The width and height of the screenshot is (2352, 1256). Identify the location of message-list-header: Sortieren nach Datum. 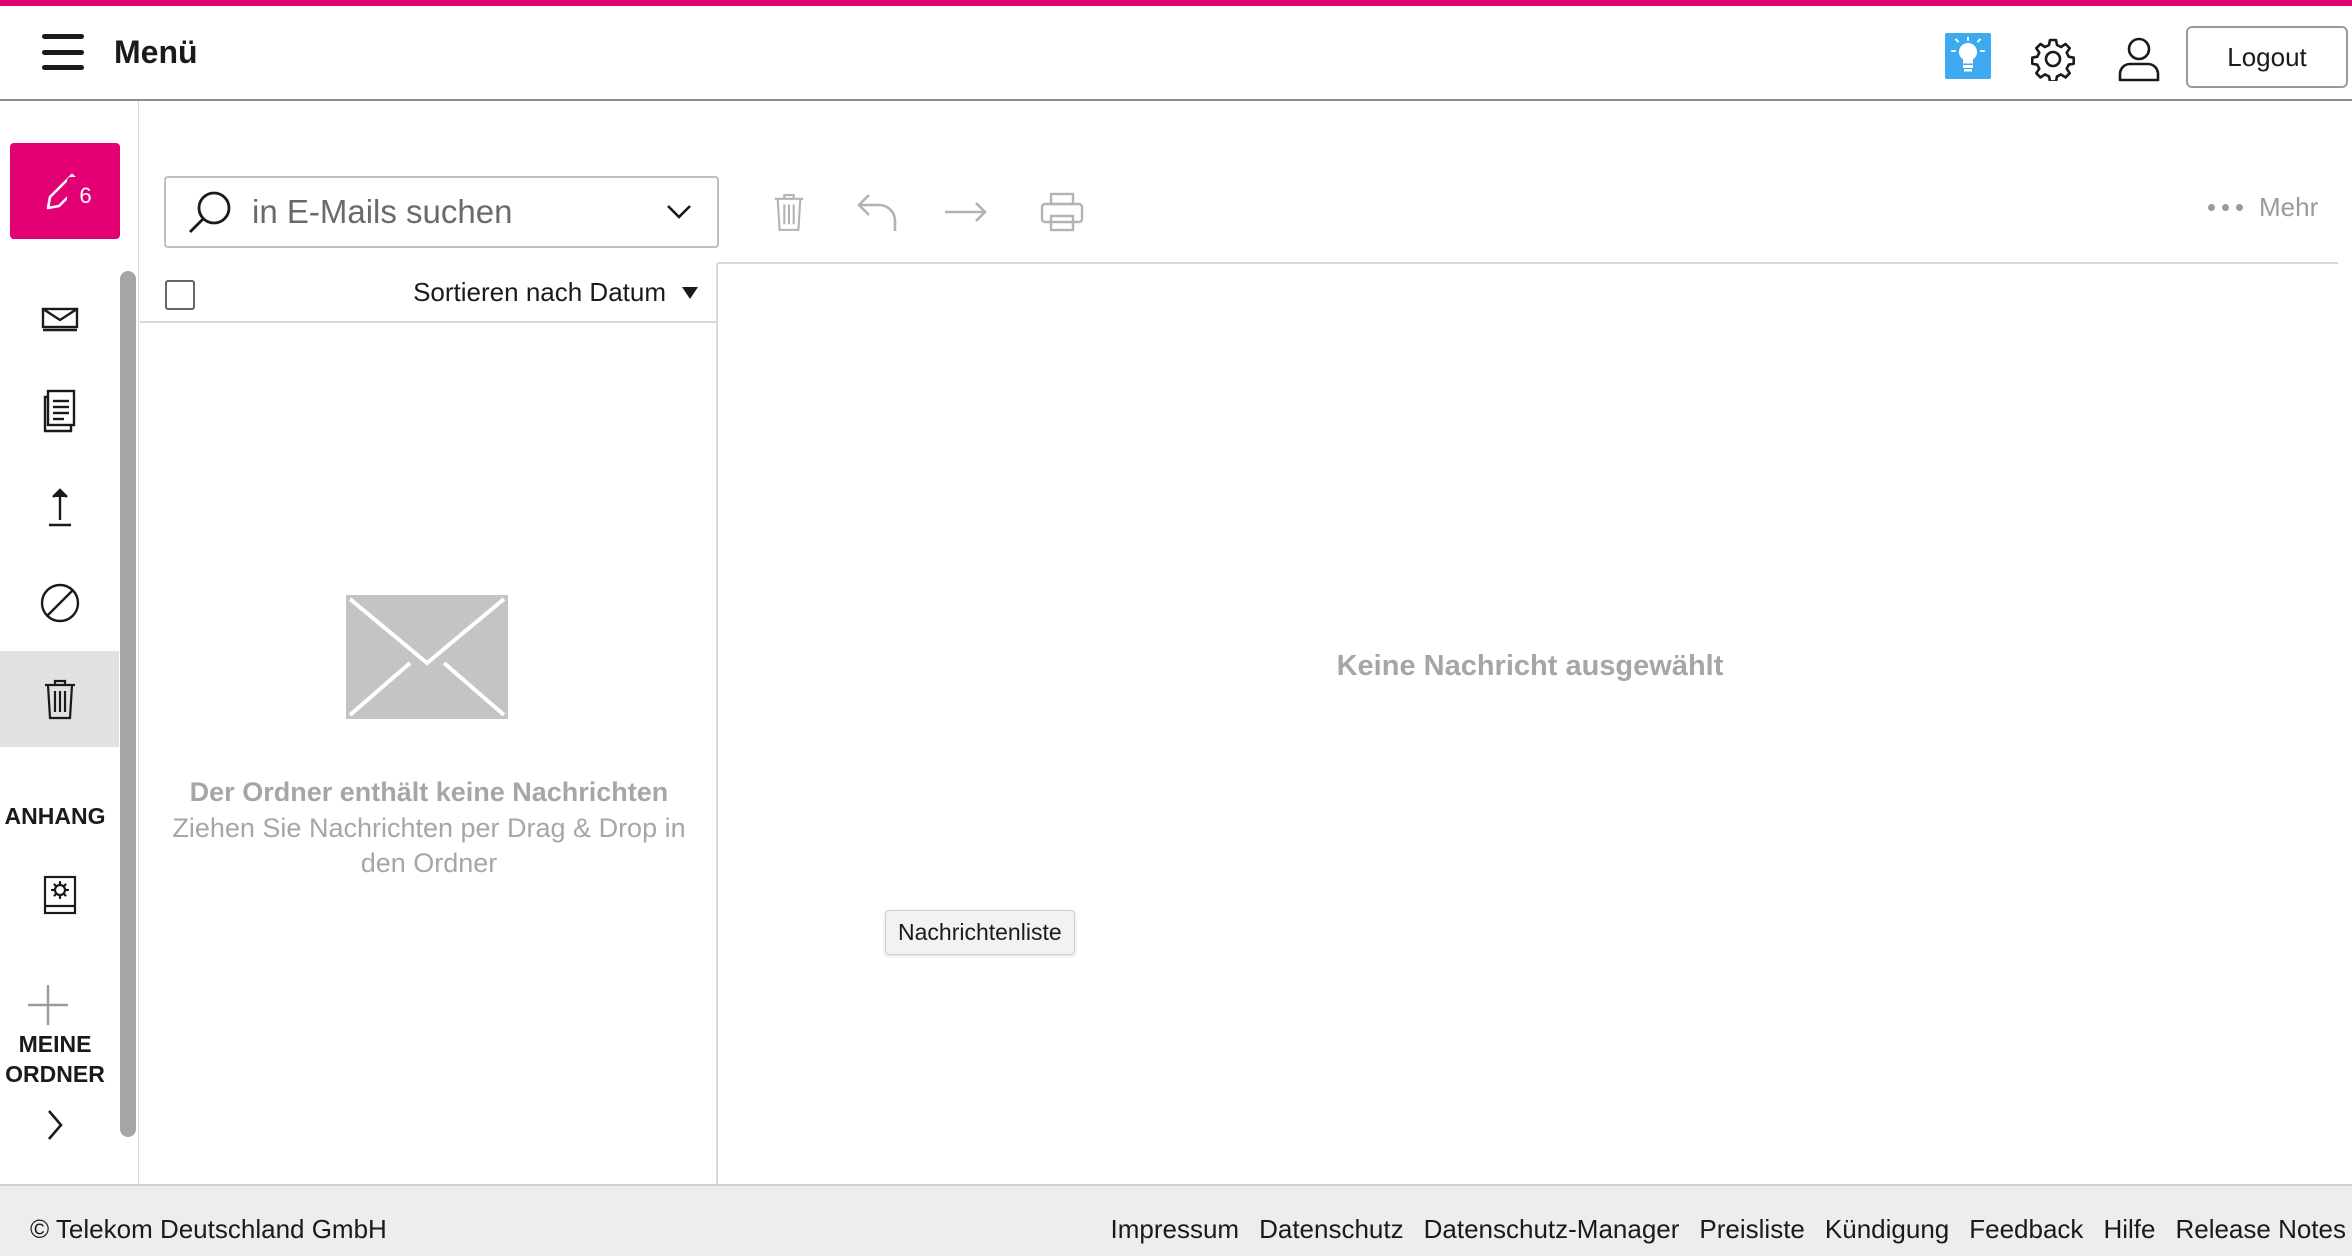
(429, 293).